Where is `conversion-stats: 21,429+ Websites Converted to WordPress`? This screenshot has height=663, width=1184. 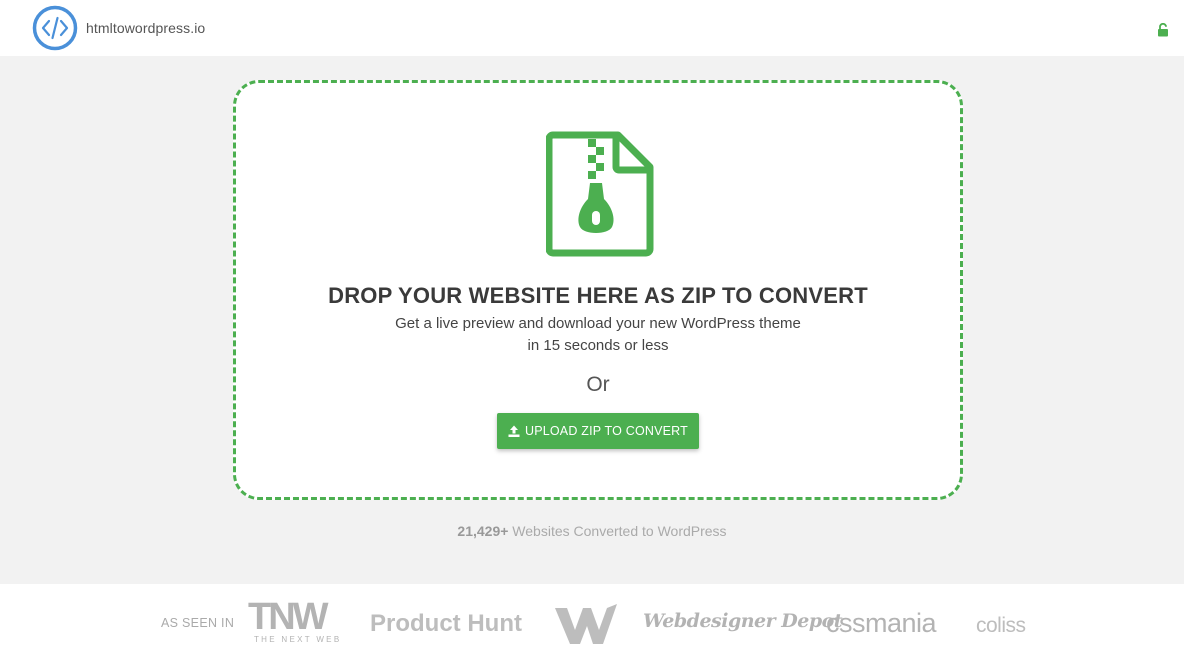
conversion-stats: 21,429+ Websites Converted to WordPress is located at coordinates (592, 531).